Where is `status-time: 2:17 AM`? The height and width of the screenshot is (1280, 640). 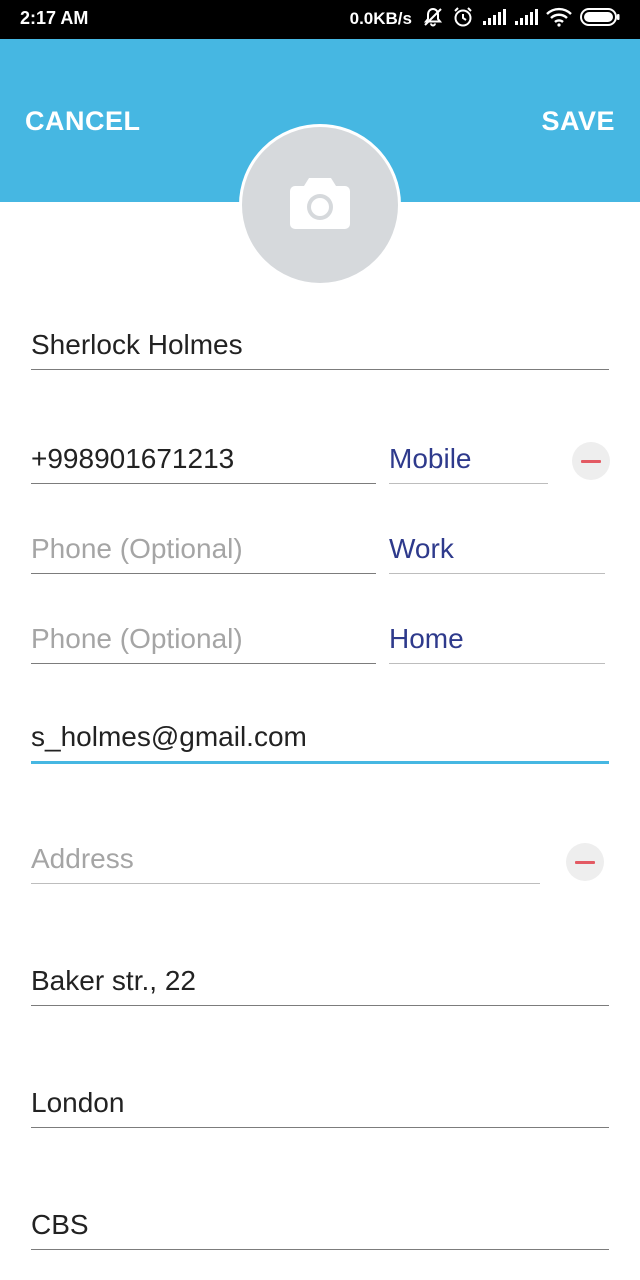 status-time: 2:17 AM is located at coordinates (54, 18).